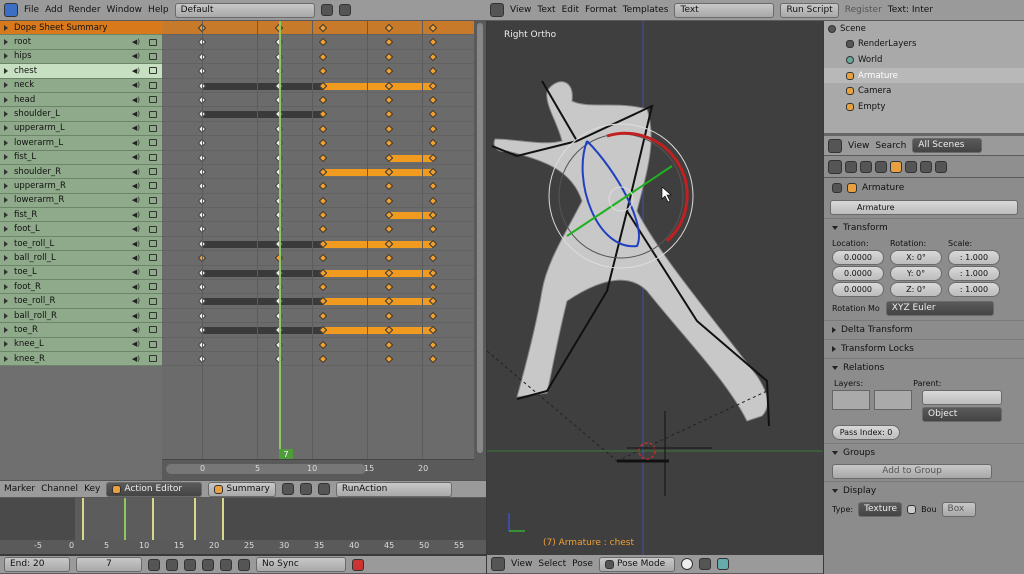  Describe the element at coordinates (243, 547) in the screenshot. I see `timeline-ruler: -5 0 5 10 15 20 25 30 35 40 45 50 55` at that location.